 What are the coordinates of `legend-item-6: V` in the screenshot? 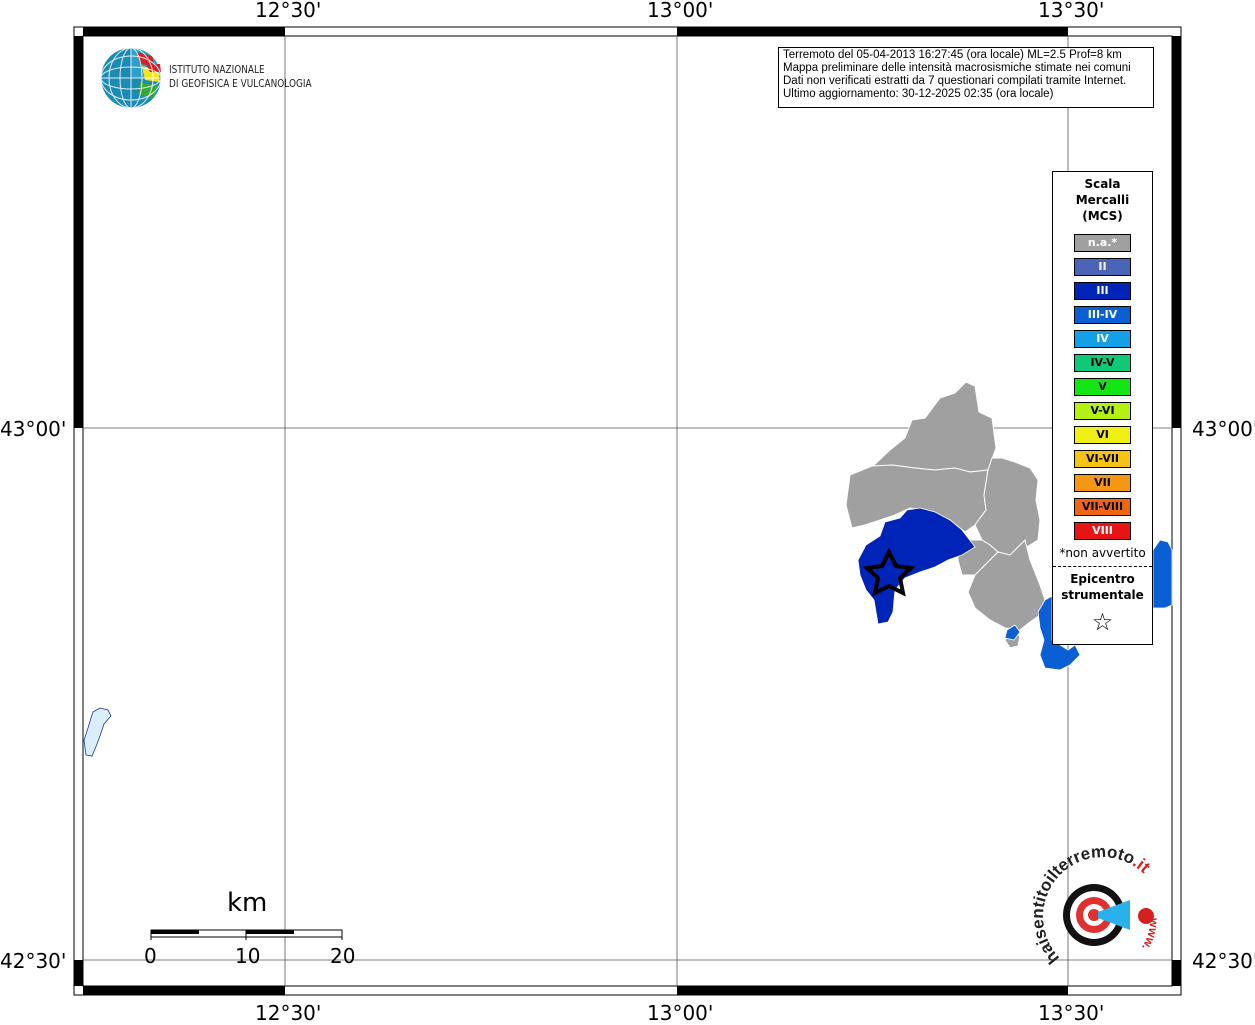 It's located at (1102, 387).